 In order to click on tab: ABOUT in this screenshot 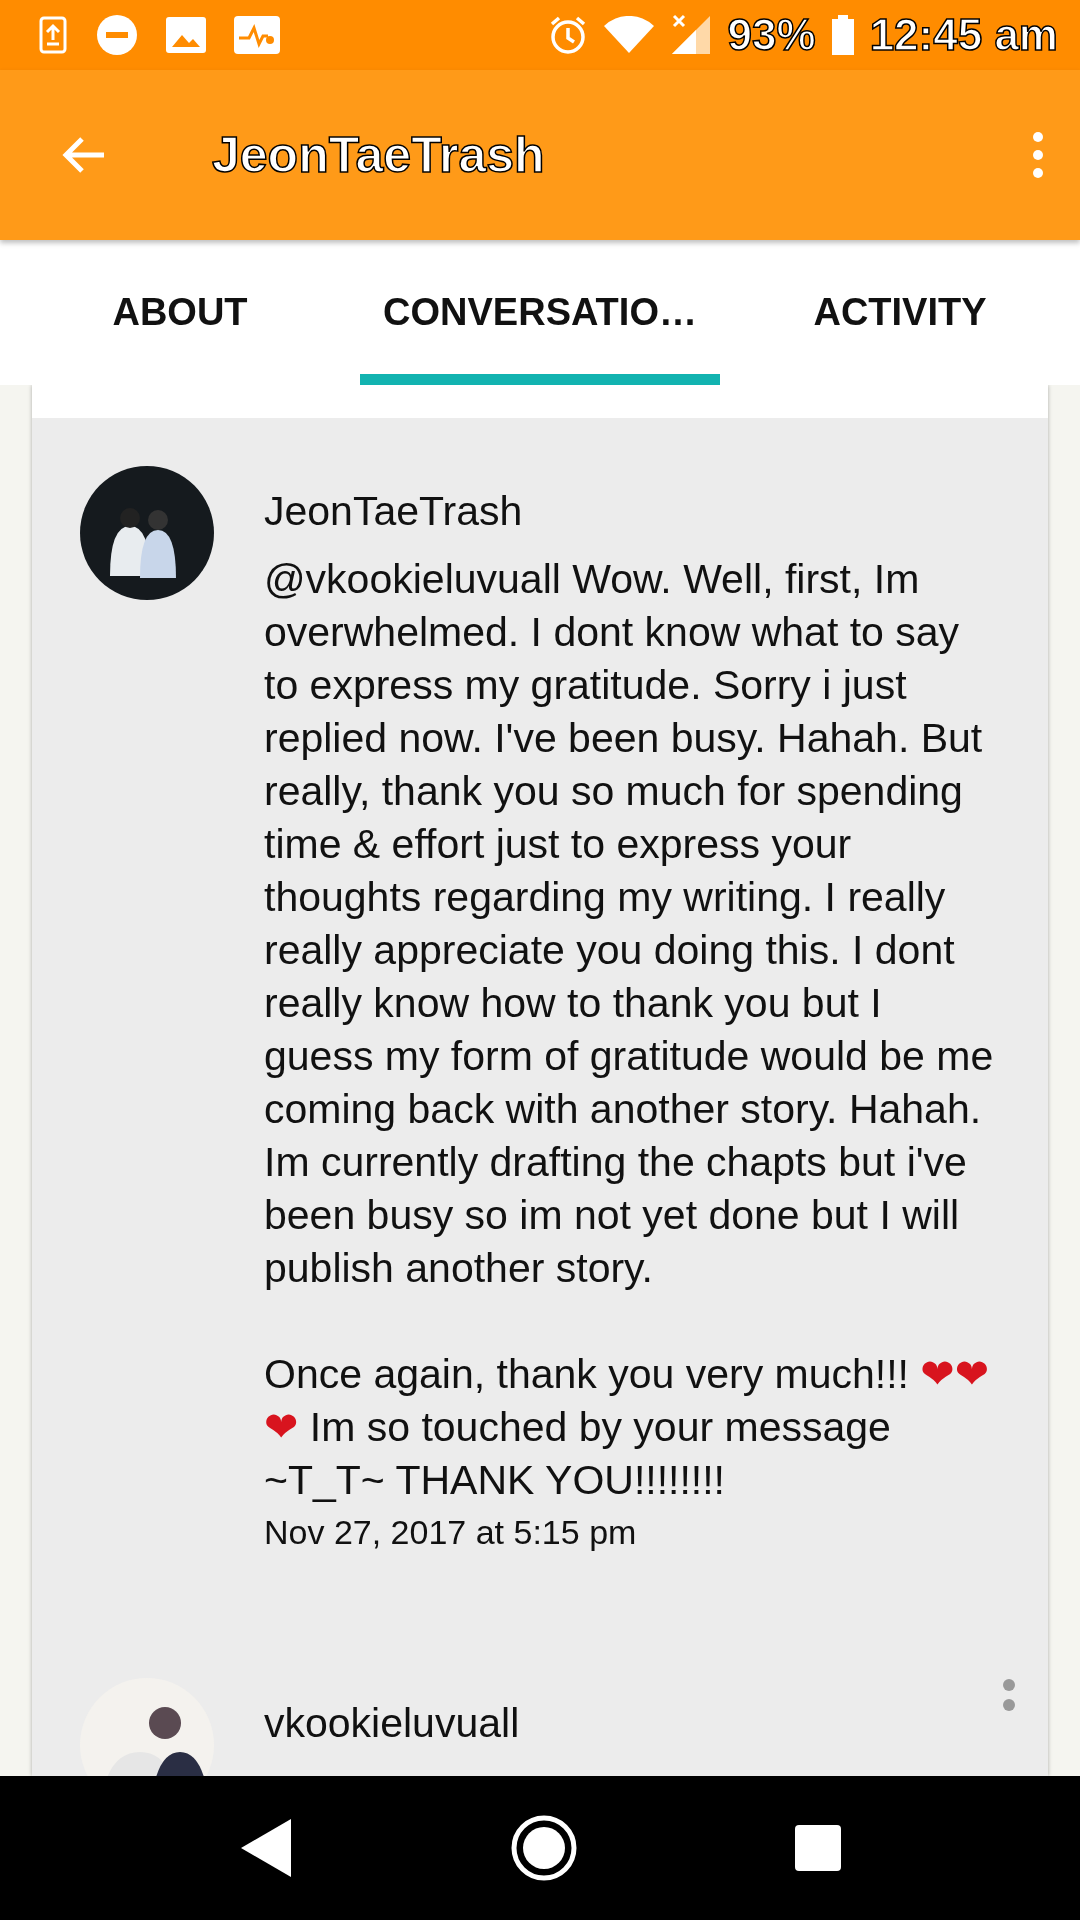, I will do `click(180, 312)`.